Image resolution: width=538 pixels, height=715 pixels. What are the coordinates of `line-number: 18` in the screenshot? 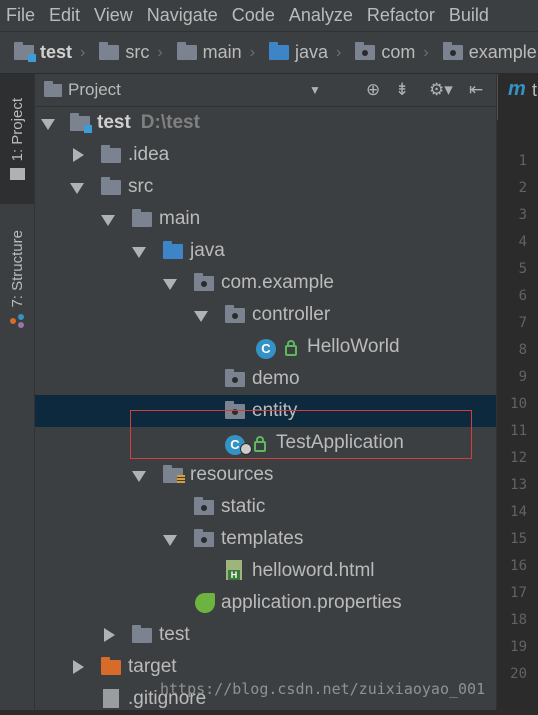 It's located at (518, 620).